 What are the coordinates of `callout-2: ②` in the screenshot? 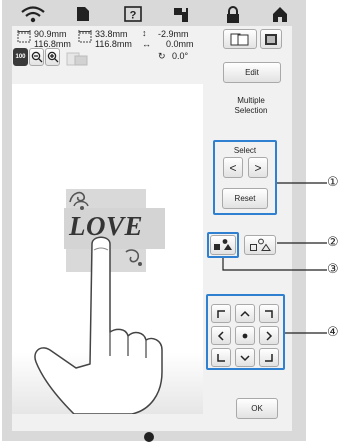 It's located at (333, 242).